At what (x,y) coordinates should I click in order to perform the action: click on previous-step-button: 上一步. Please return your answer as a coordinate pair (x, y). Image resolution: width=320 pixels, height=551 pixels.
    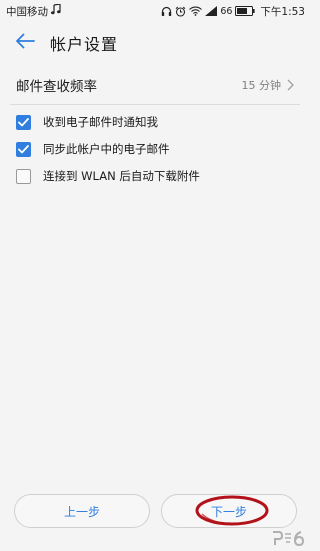
    Looking at the image, I should click on (82, 511).